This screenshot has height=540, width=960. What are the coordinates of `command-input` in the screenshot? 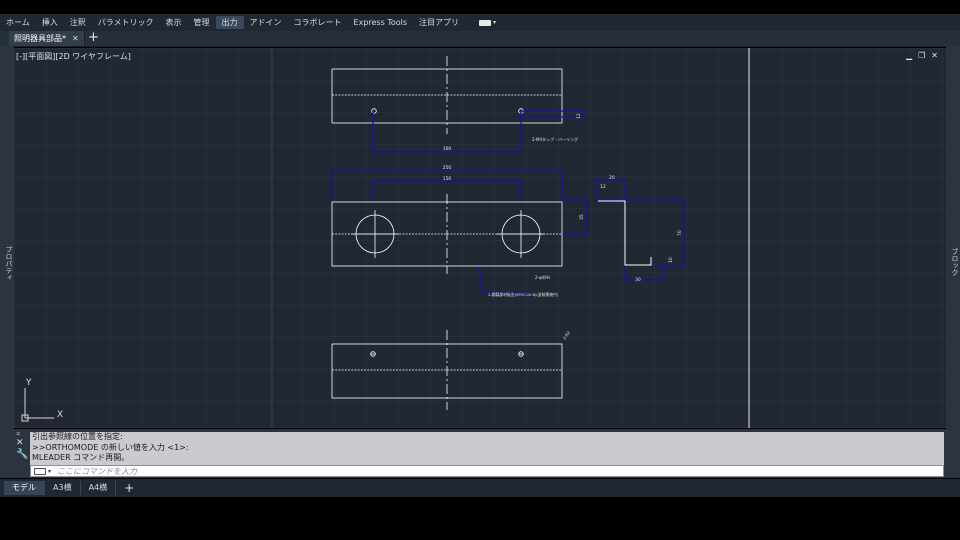 It's located at (457, 471).